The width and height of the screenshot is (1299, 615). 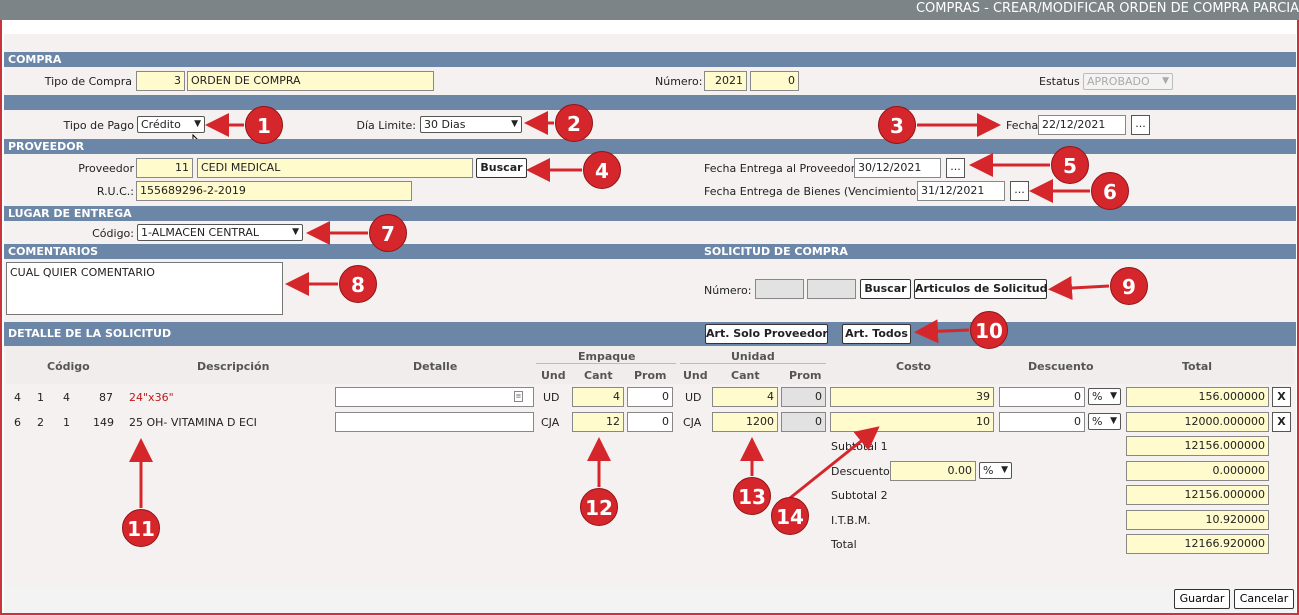 I want to click on annotation-8: 8, so click(x=358, y=284).